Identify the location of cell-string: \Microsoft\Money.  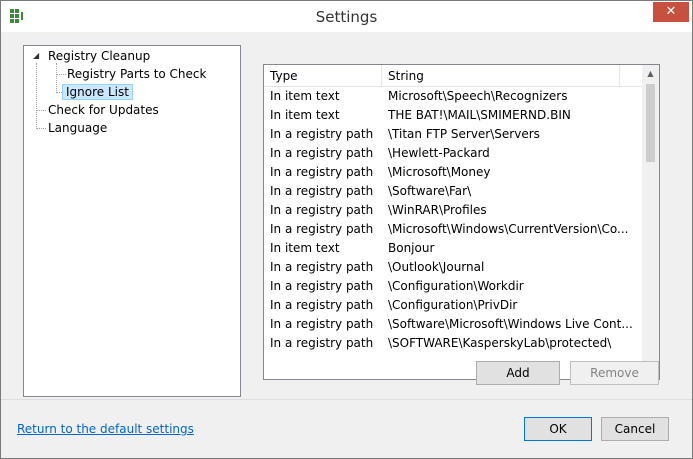
(439, 172).